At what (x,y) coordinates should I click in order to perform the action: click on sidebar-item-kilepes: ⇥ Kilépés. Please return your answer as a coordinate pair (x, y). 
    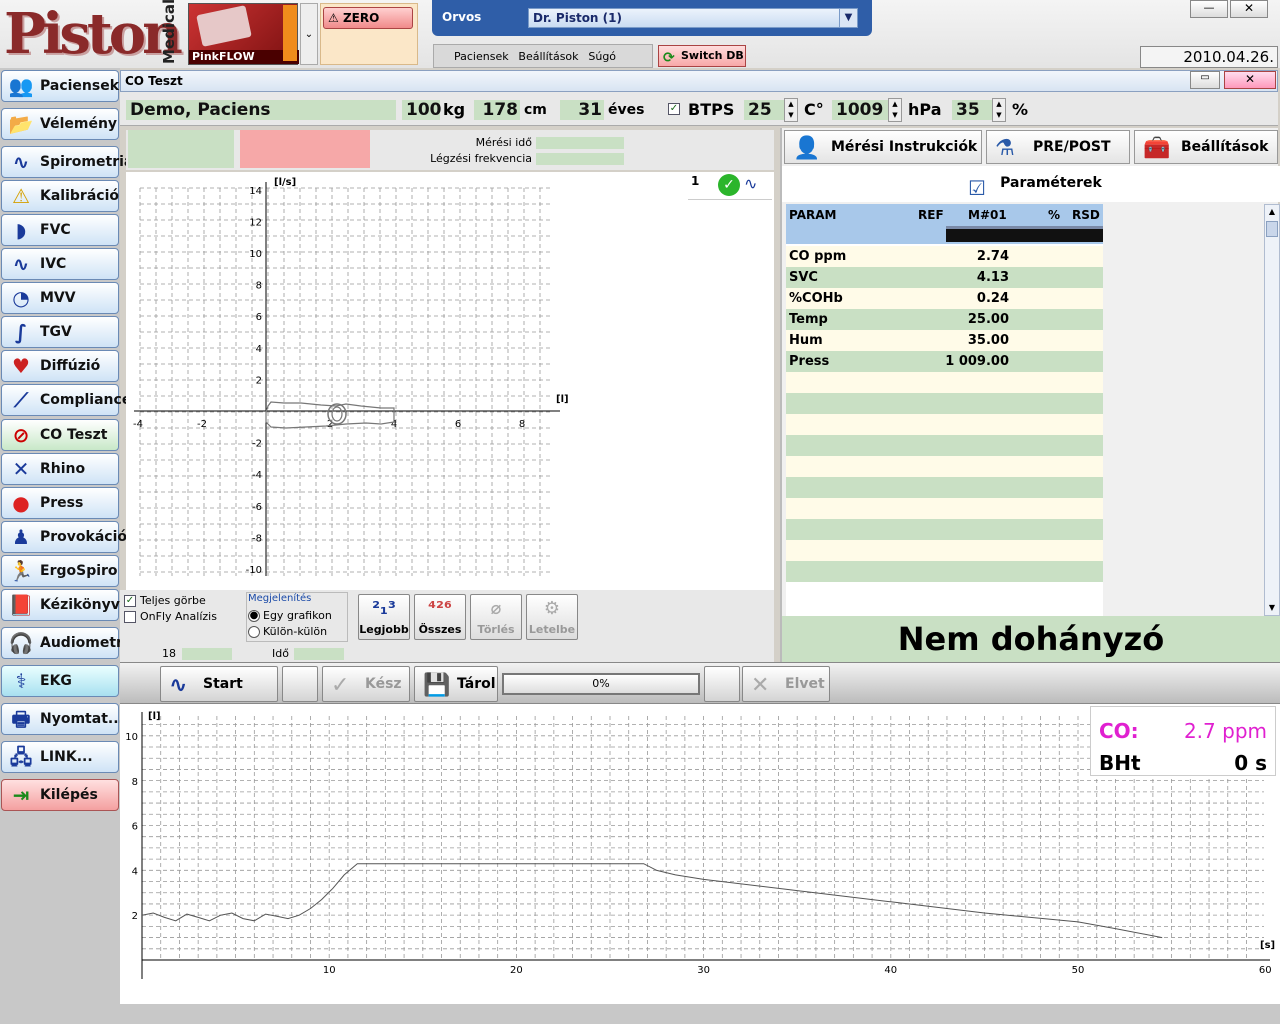
    Looking at the image, I should click on (60, 795).